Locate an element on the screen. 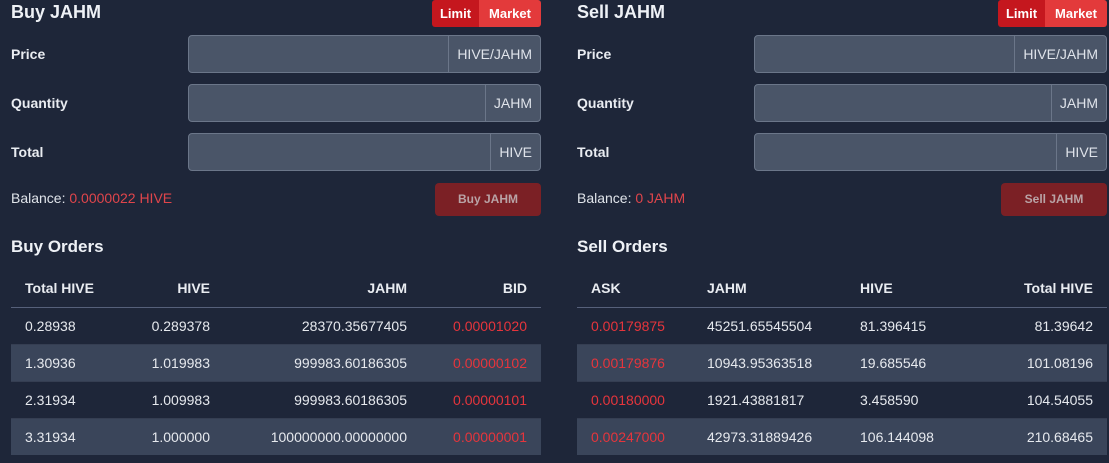 Image resolution: width=1109 pixels, height=463 pixels. buy-title: Buy JAHM is located at coordinates (56, 12).